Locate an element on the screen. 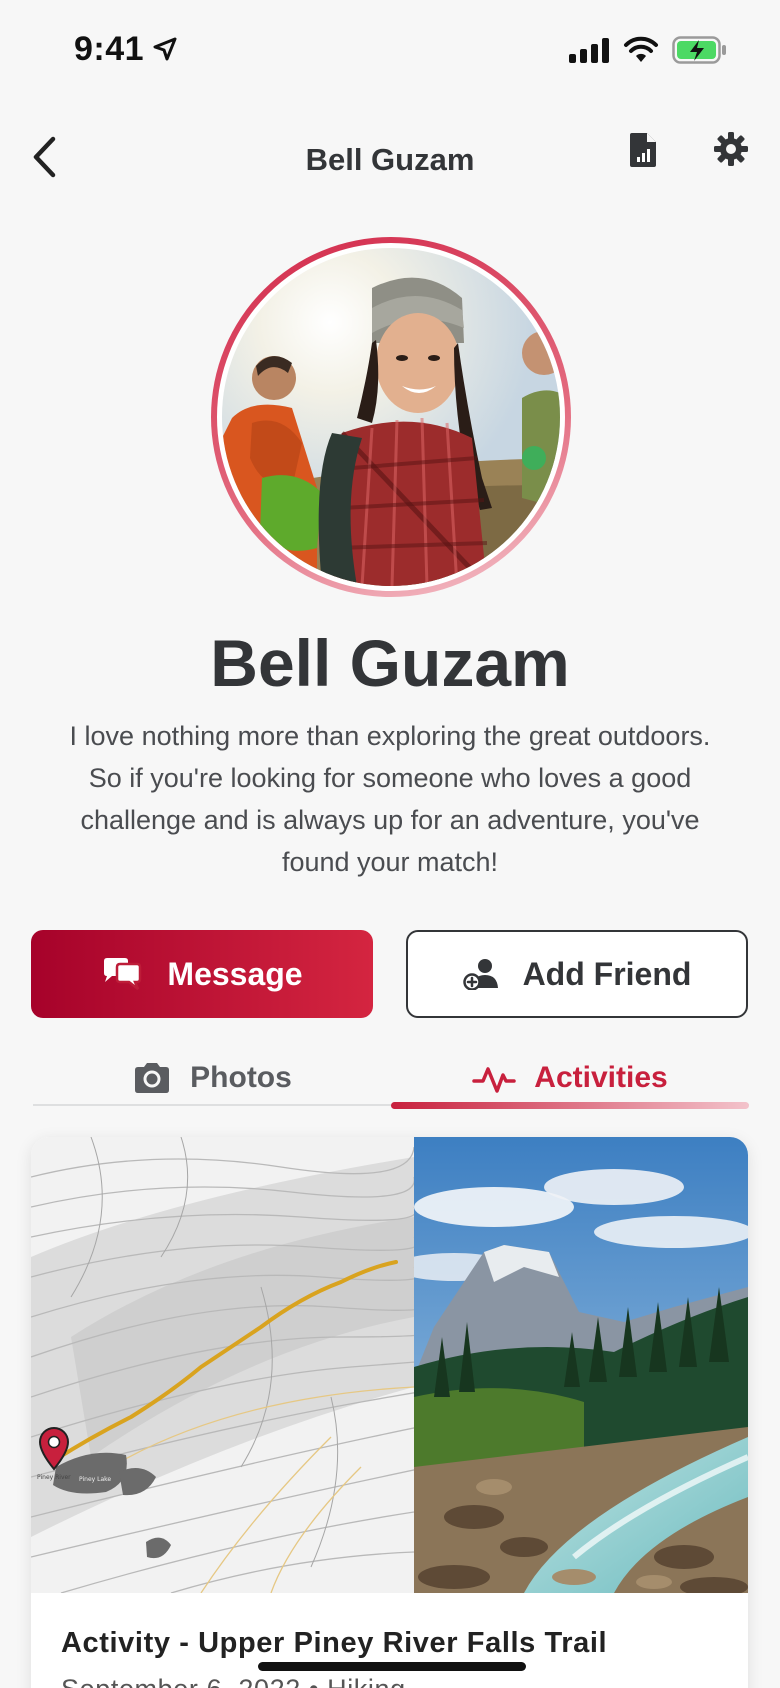 The image size is (780, 1688). wifi-icon is located at coordinates (641, 49).